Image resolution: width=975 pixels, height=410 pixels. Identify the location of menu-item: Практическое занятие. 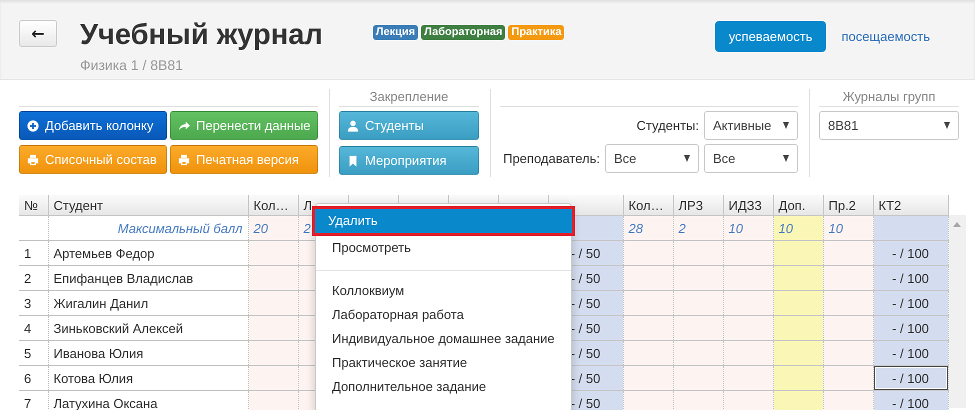
(443, 363).